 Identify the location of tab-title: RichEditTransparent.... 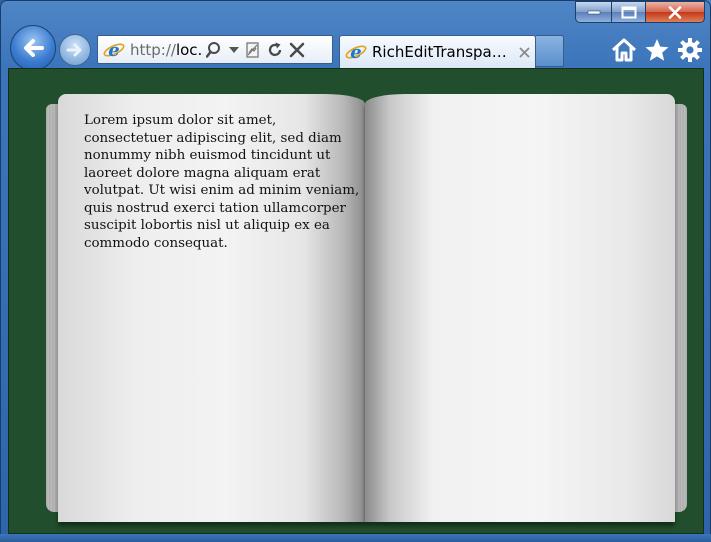
(441, 52).